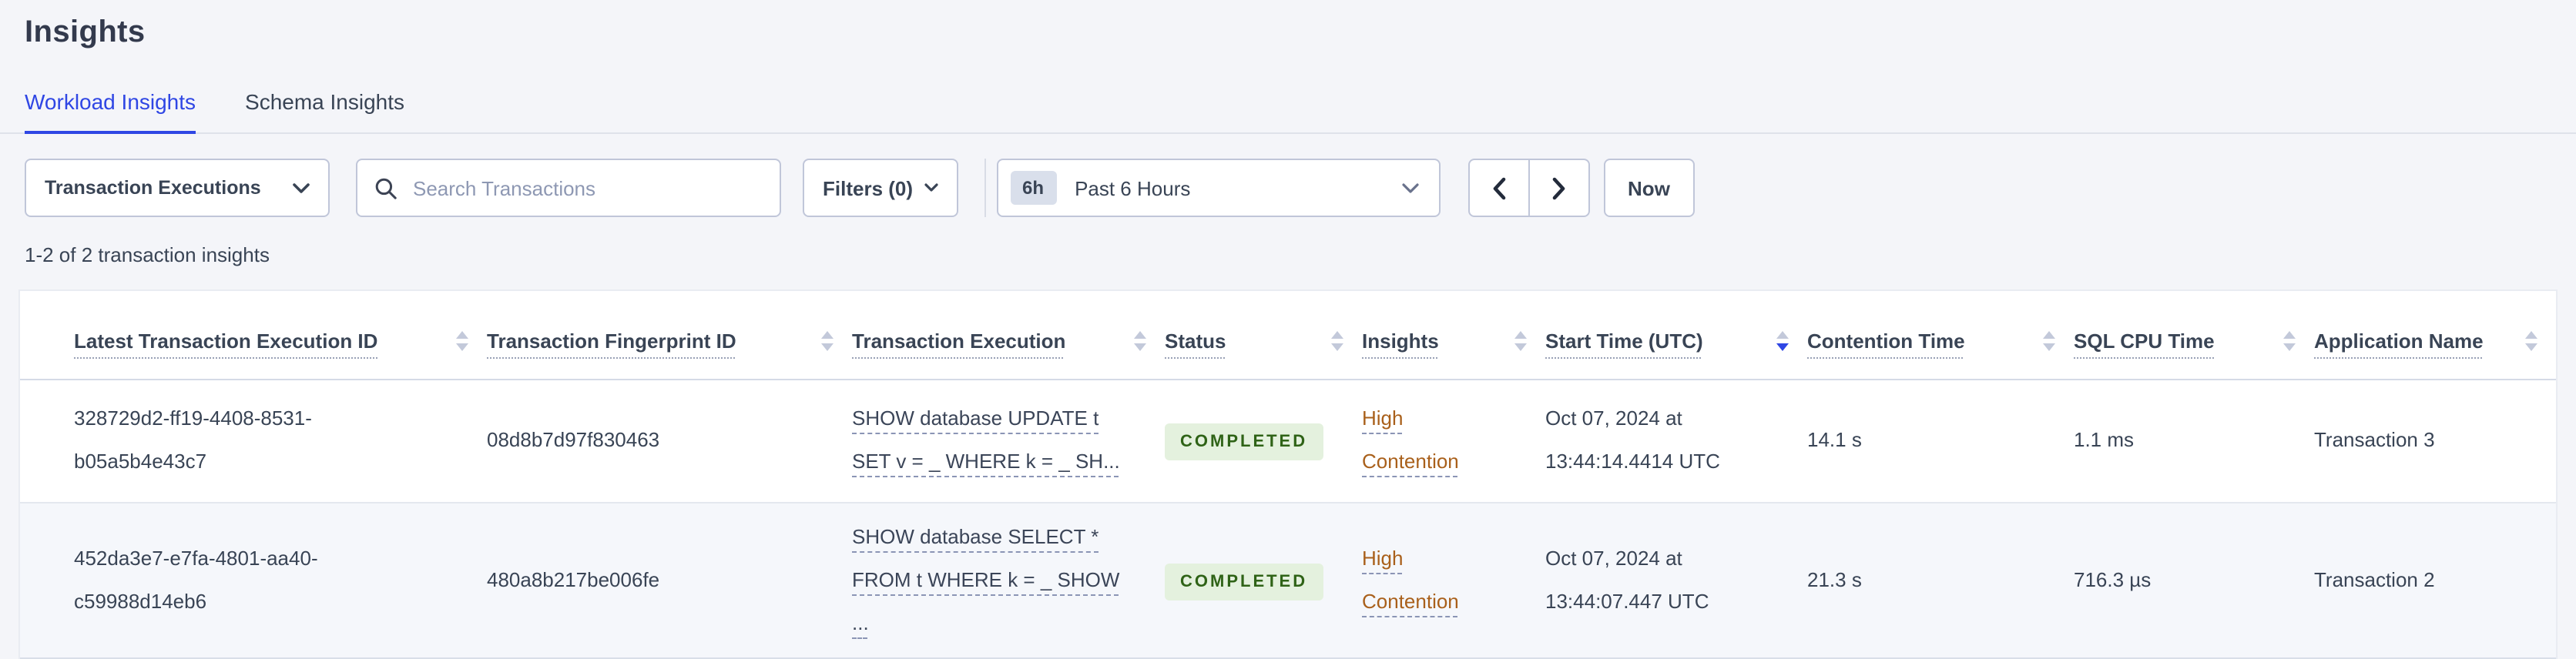 The width and height of the screenshot is (2576, 659). I want to click on execution-type-dropdown-label: Transaction Executions, so click(153, 188).